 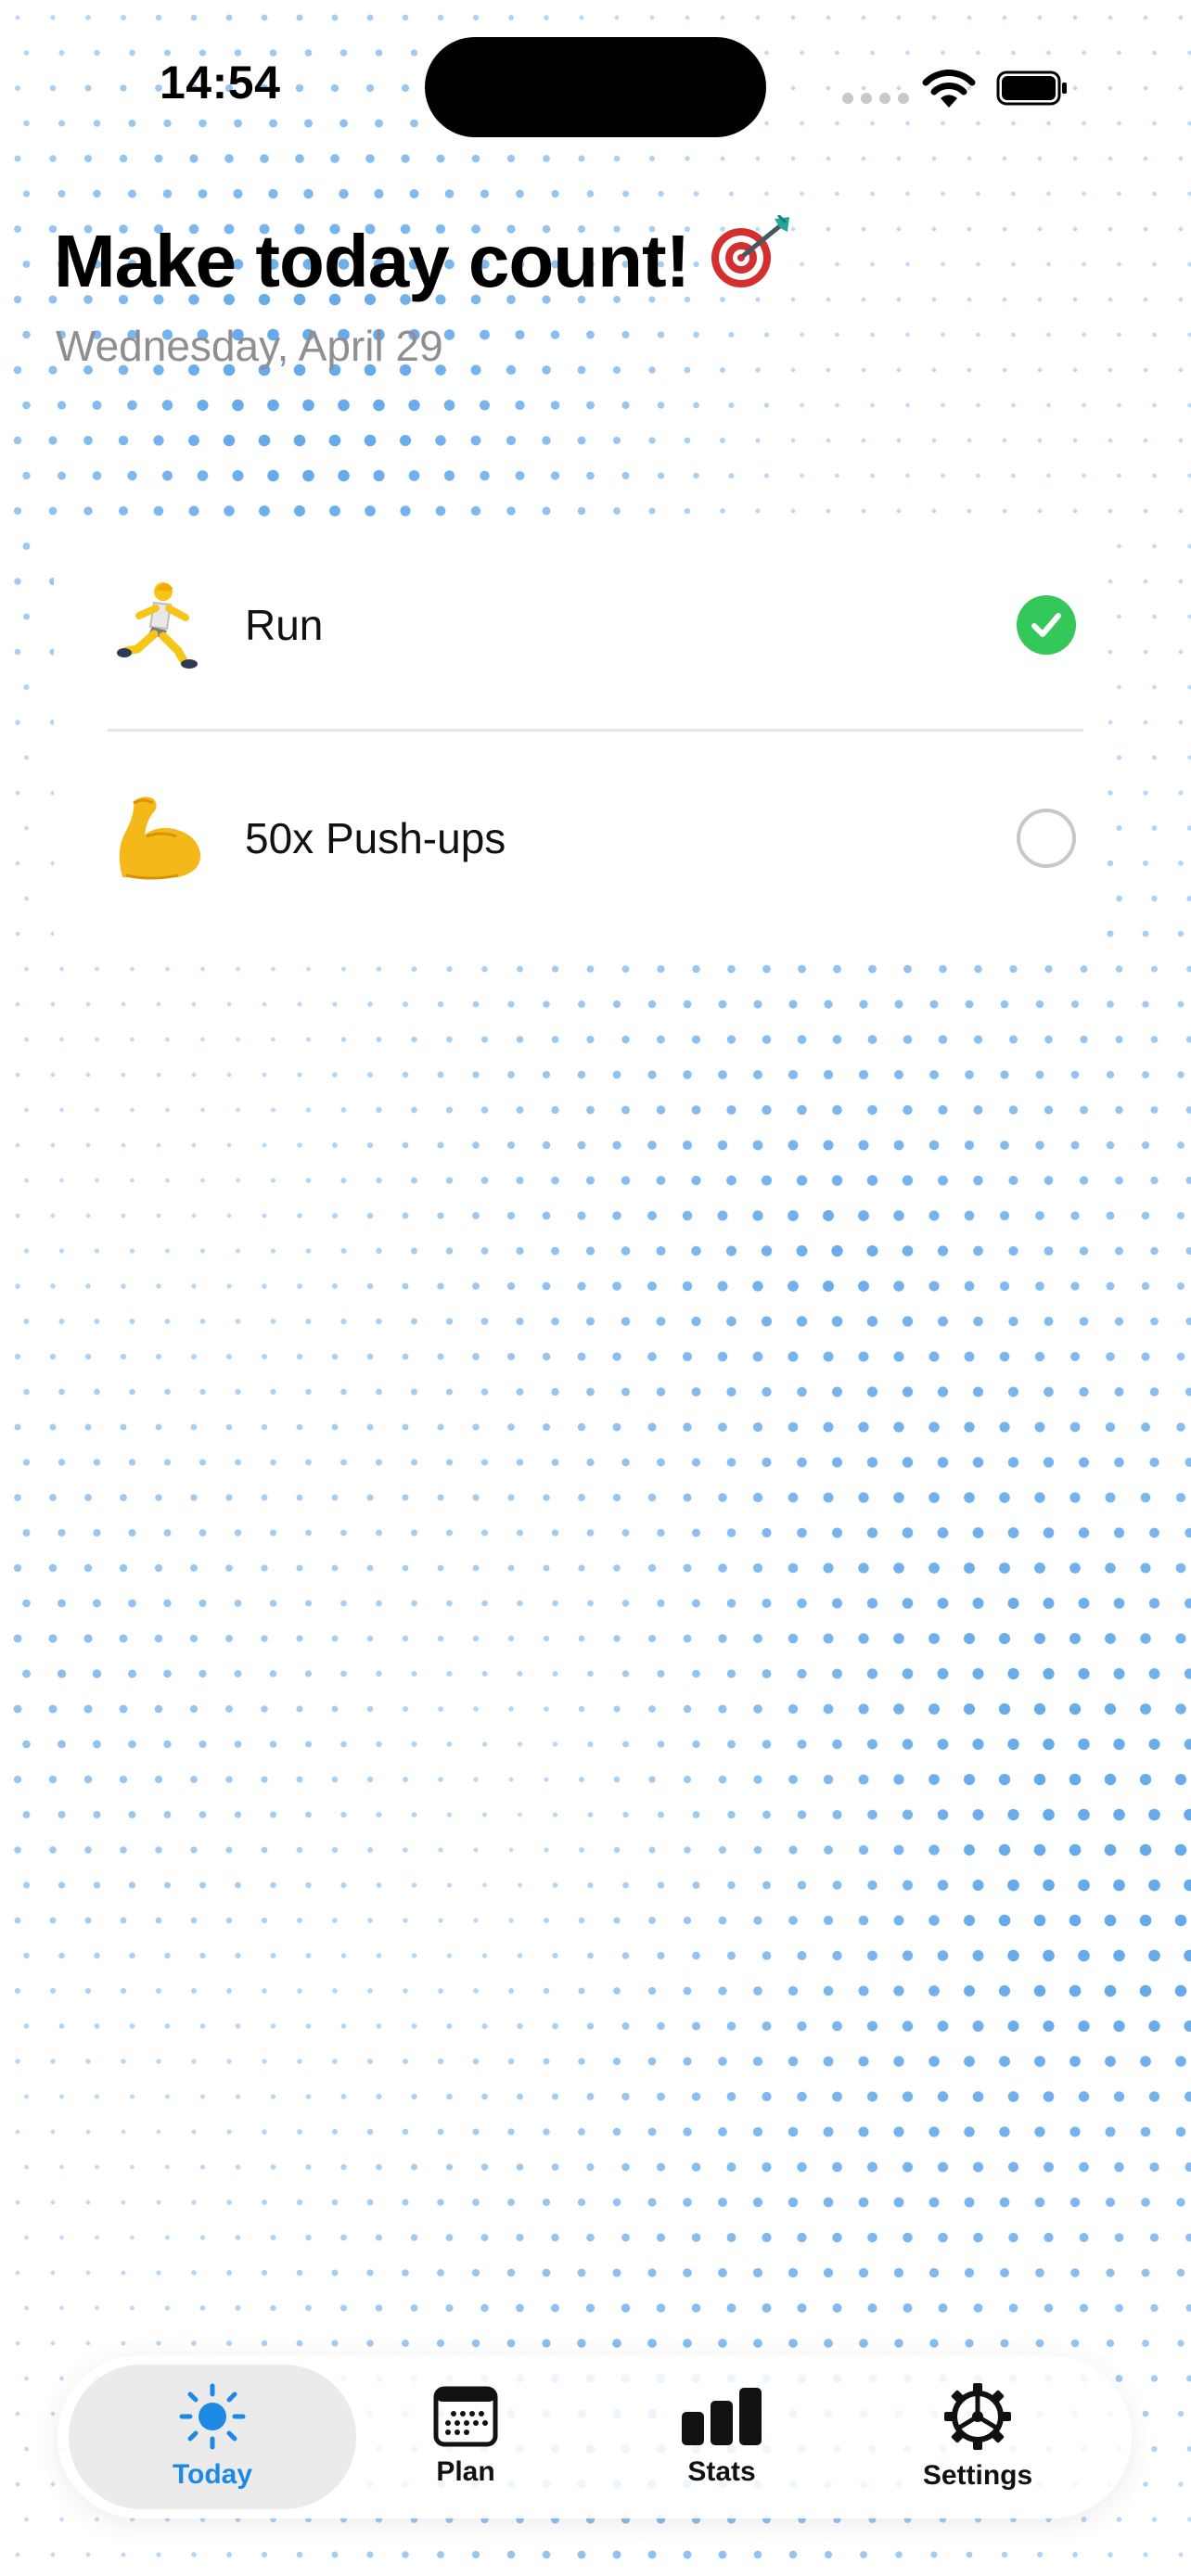 I want to click on tab-settings: Settings, so click(x=978, y=2437).